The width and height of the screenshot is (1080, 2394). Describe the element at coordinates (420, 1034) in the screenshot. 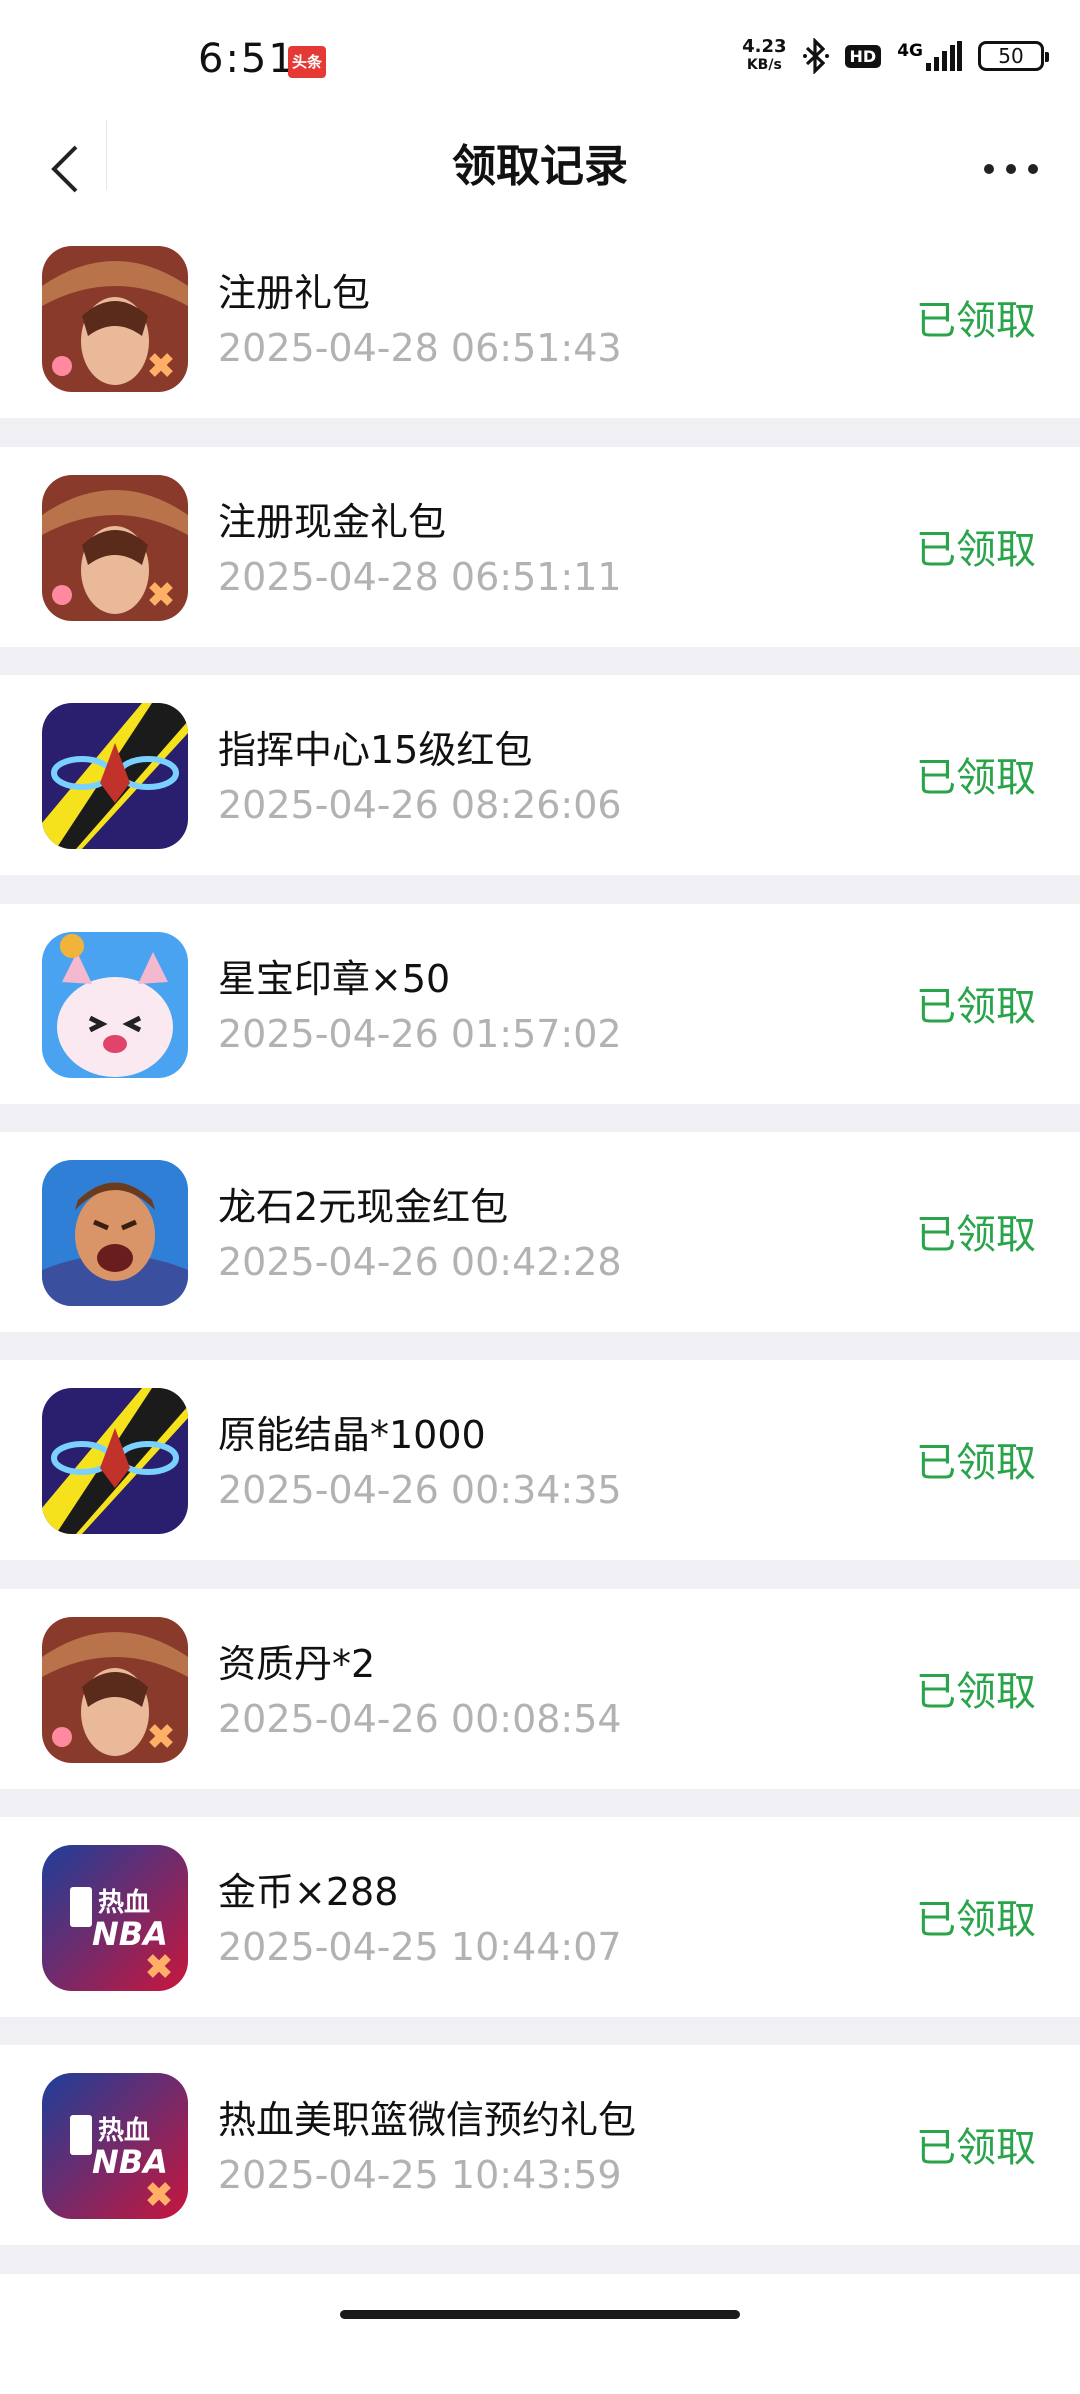

I see `claim-time: 2025-04-26 01:57:02` at that location.